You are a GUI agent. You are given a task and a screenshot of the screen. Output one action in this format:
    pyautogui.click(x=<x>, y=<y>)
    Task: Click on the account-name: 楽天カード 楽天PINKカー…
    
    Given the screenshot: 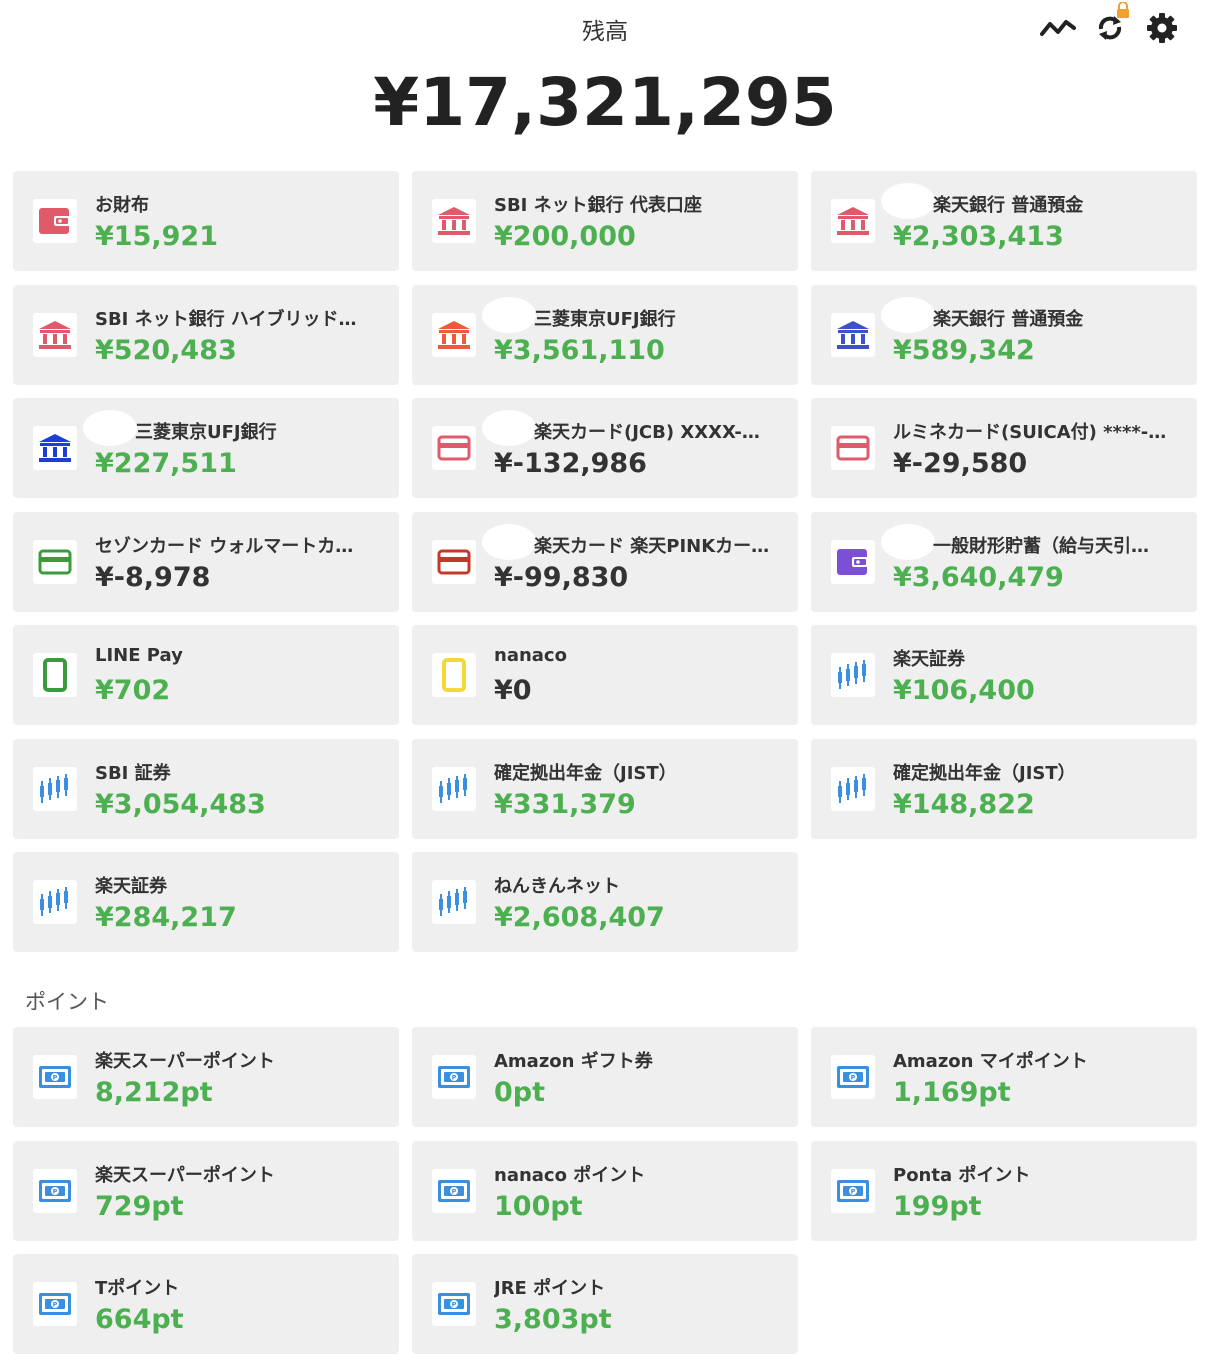 What is the action you would take?
    pyautogui.click(x=652, y=546)
    